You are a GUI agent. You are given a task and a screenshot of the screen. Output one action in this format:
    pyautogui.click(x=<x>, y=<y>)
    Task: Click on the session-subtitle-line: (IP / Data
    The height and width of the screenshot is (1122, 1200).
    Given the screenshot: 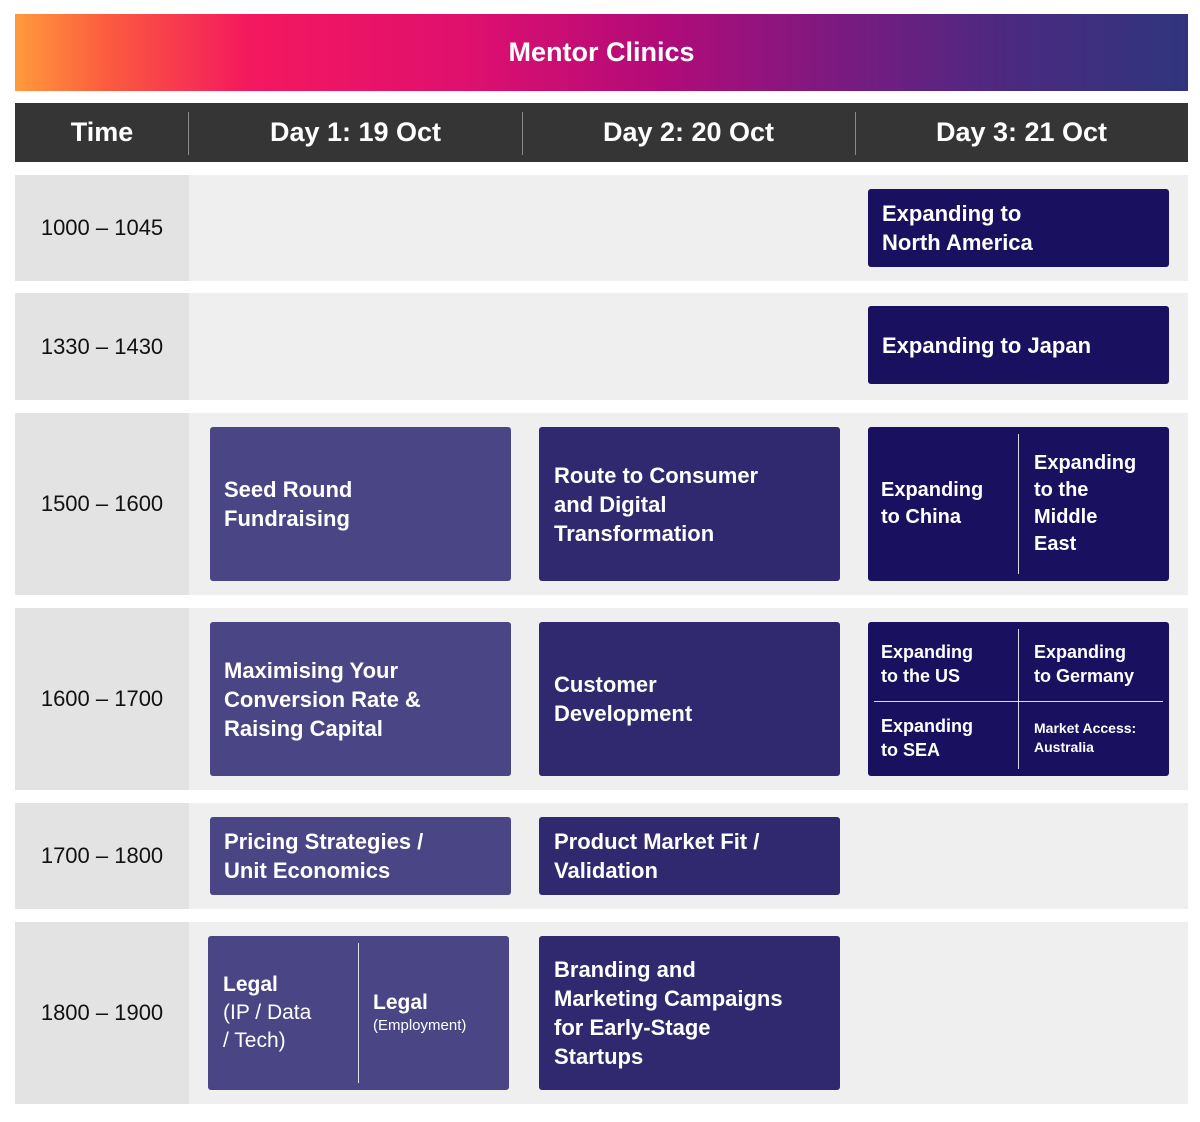 What is the action you would take?
    pyautogui.click(x=267, y=1012)
    